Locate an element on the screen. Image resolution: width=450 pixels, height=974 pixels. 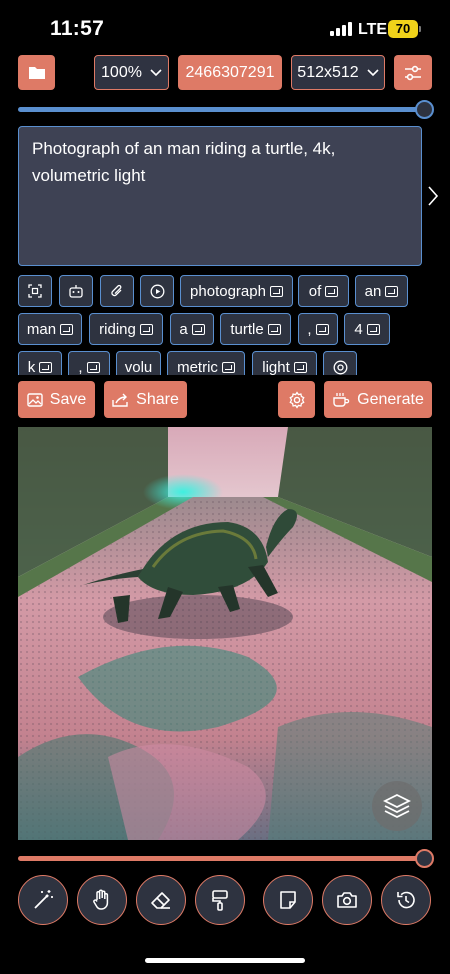
share-icon is located at coordinates (120, 400).